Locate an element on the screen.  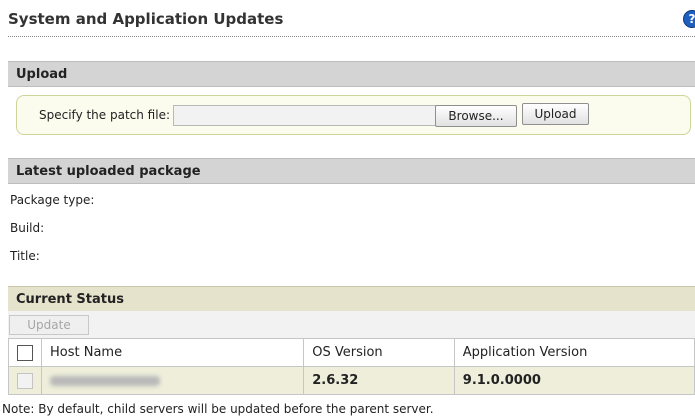
select-all-checkbox is located at coordinates (25, 352).